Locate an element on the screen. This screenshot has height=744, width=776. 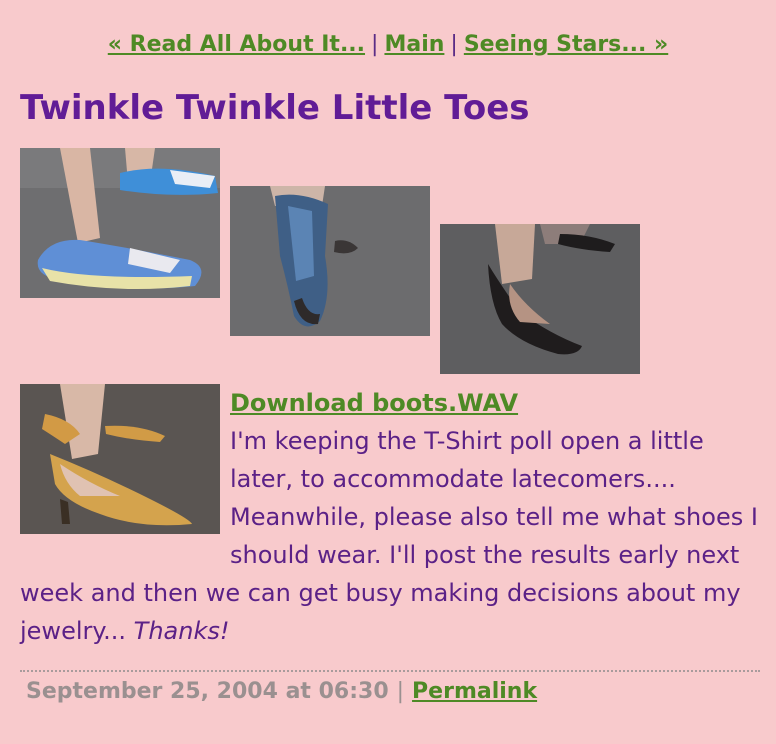
sneakers-image is located at coordinates (120, 223).